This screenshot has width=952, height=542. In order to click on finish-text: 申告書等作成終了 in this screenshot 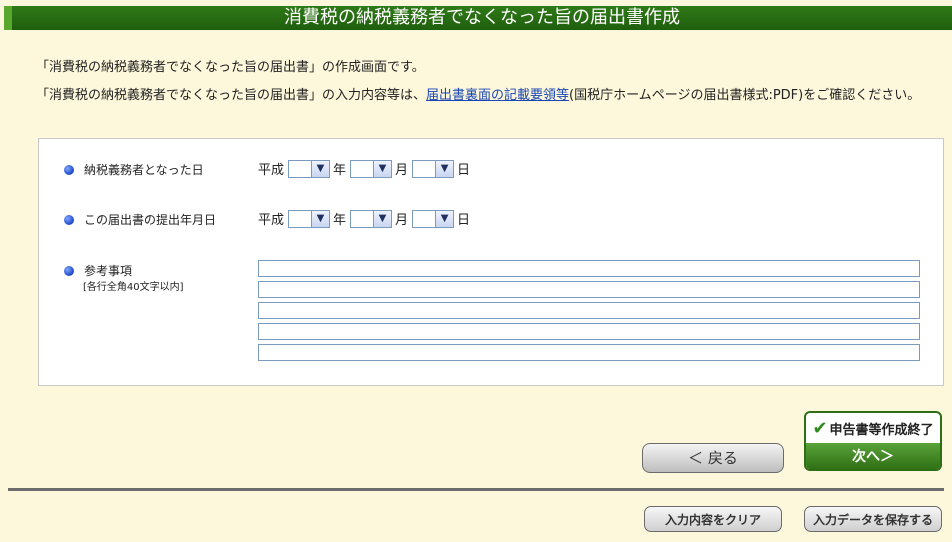, I will do `click(881, 430)`.